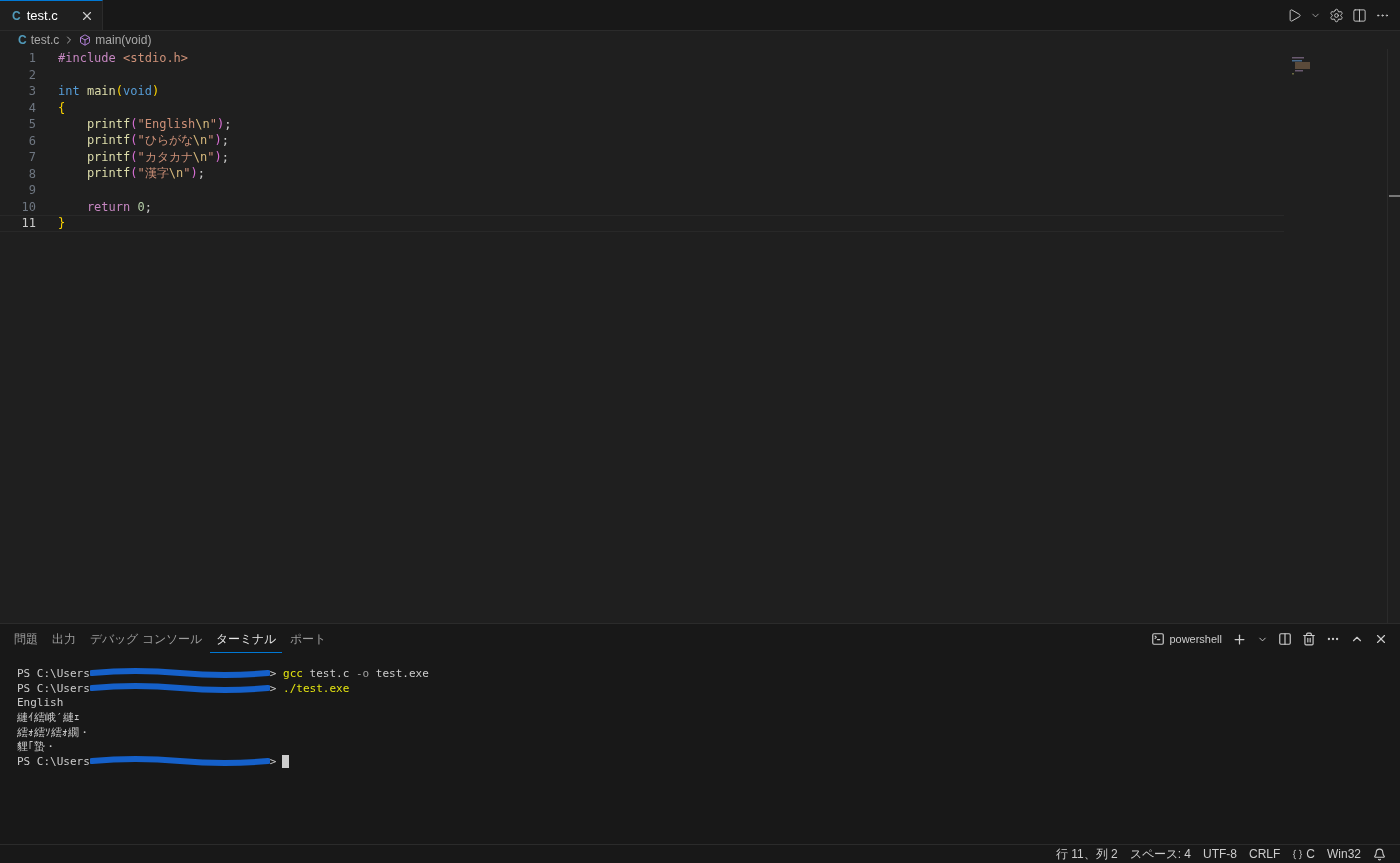  Describe the element at coordinates (40, 703) in the screenshot. I see `terminal-output: English` at that location.